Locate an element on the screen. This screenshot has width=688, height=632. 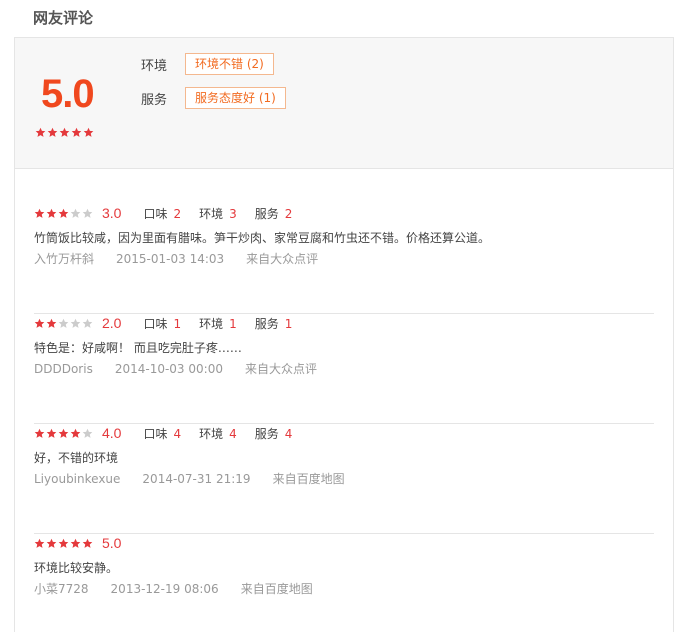
review-user: DDDDoris is located at coordinates (63, 369).